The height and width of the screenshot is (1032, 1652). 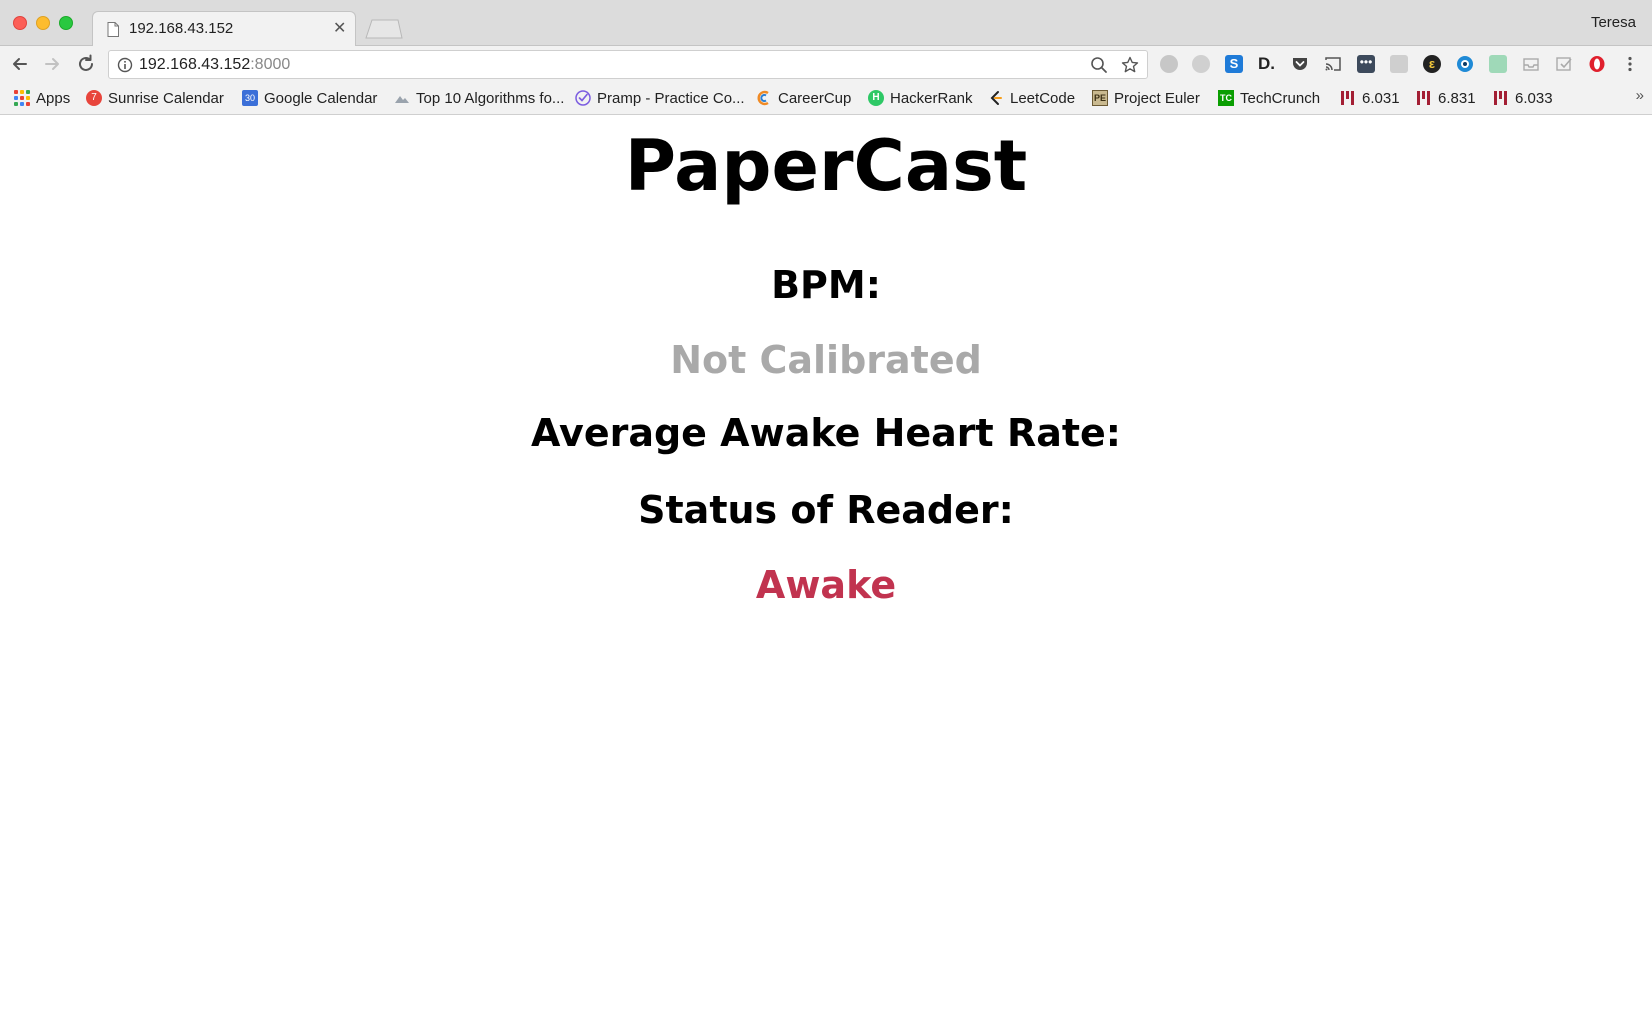 What do you see at coordinates (815, 98) in the screenshot?
I see `bookmark-label: CareerCup` at bounding box center [815, 98].